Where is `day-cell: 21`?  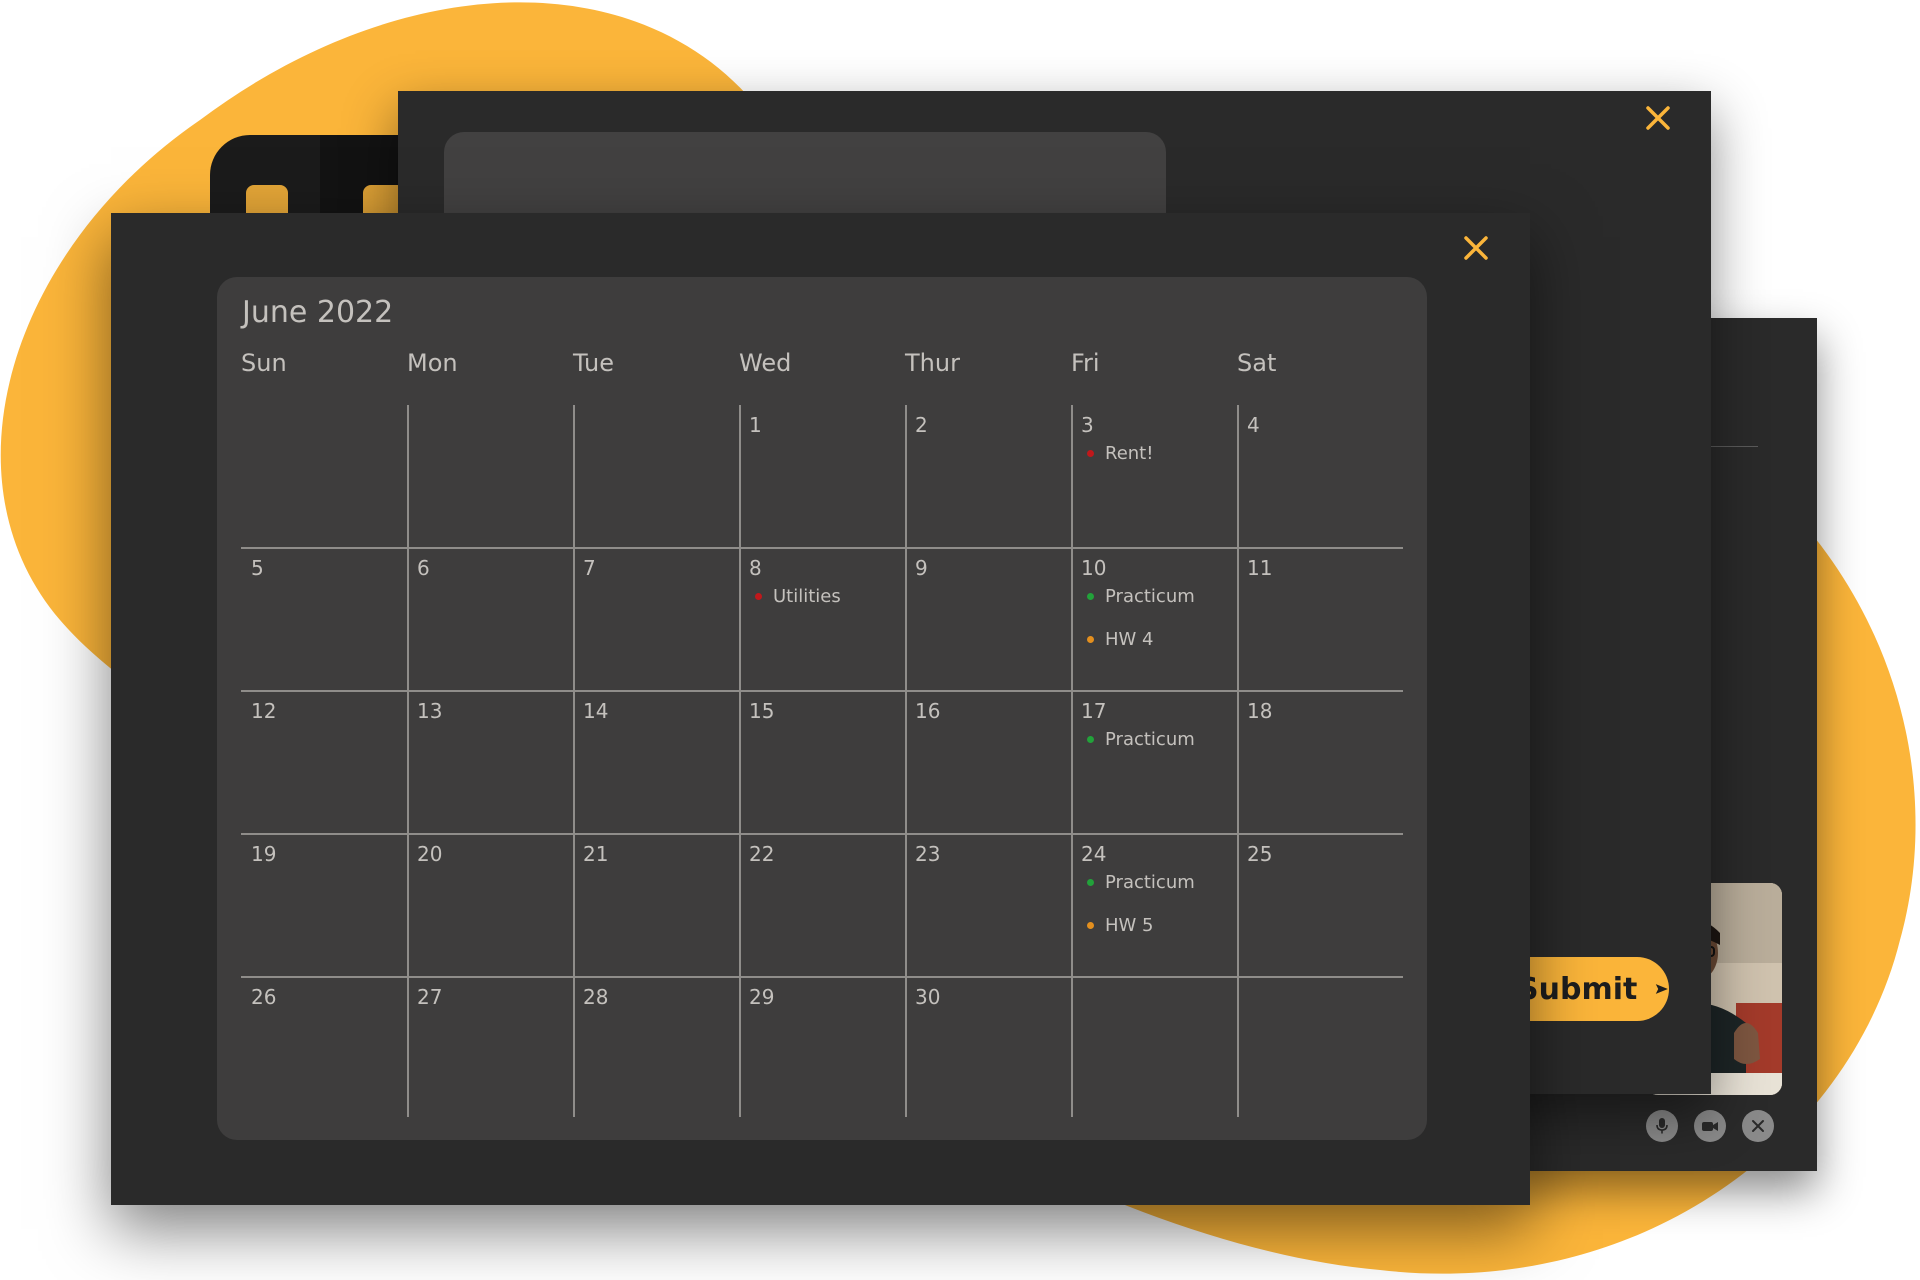 day-cell: 21 is located at coordinates (656, 907).